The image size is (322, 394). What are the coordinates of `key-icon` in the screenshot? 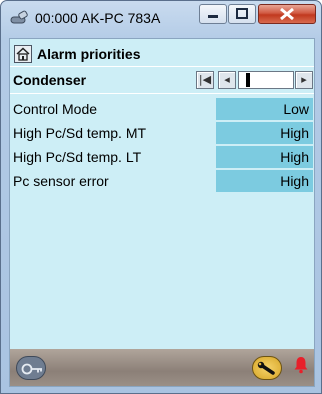 It's located at (31, 369).